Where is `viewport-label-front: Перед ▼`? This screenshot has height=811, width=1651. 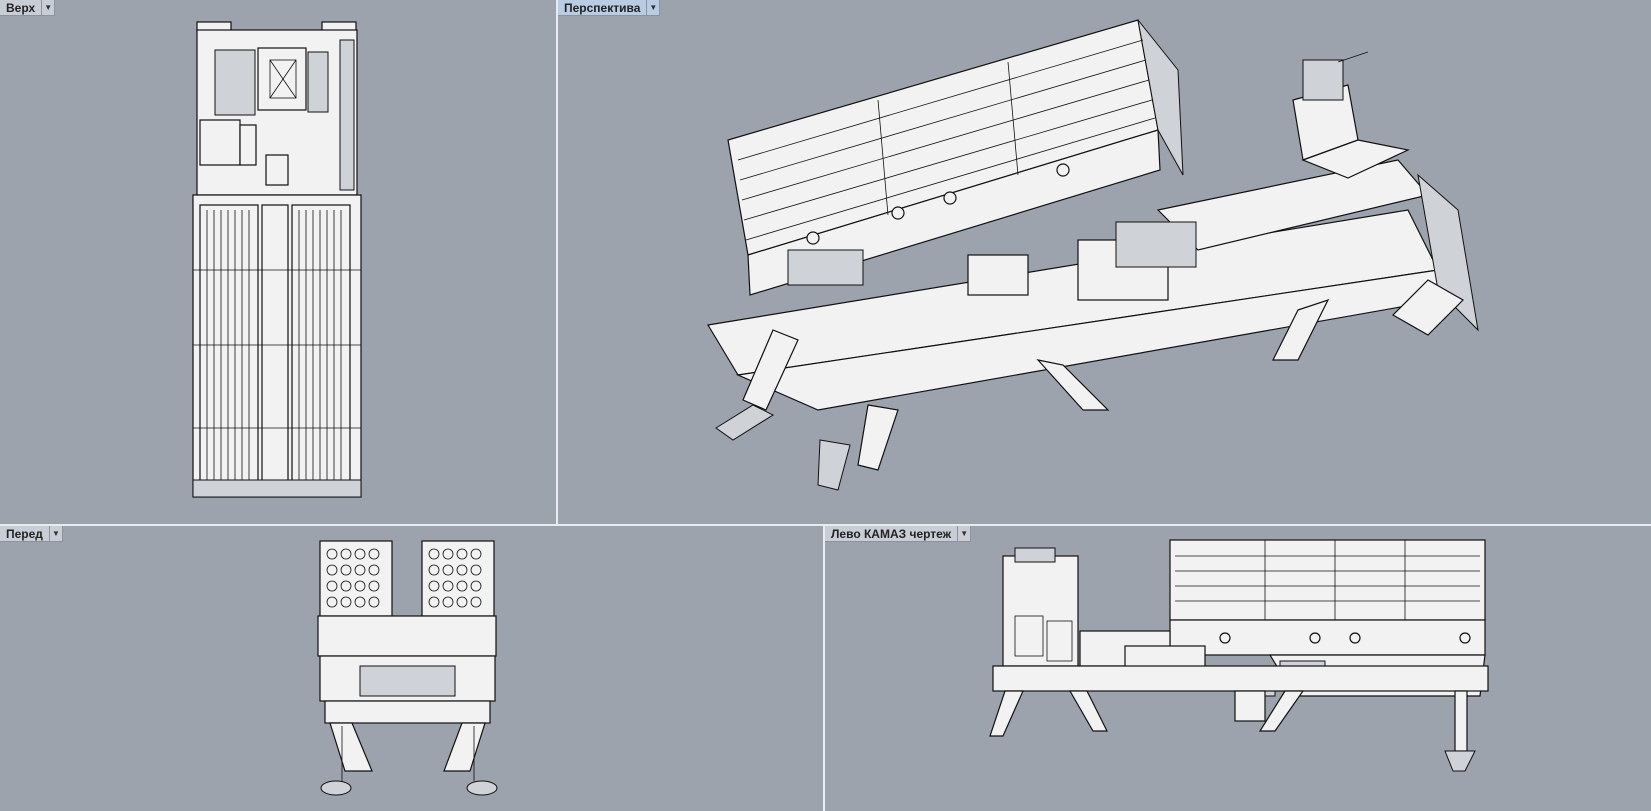
viewport-label-front: Перед ▼ is located at coordinates (31, 534).